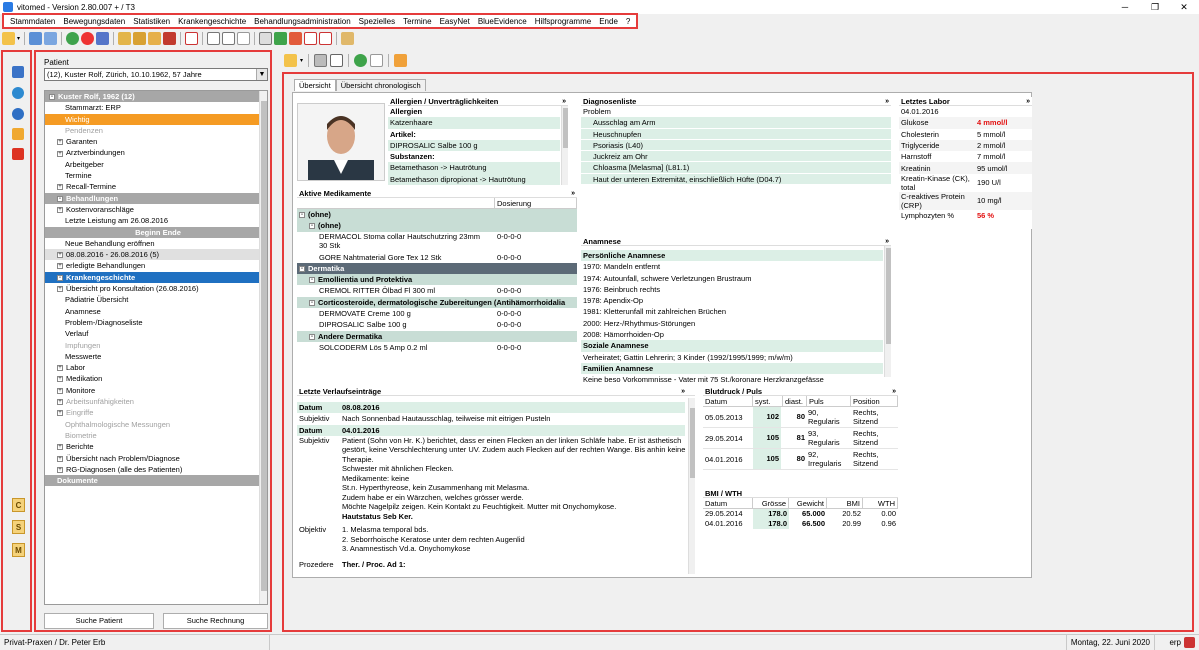  I want to click on tree-item: + Recall-Termine, so click(156, 186).